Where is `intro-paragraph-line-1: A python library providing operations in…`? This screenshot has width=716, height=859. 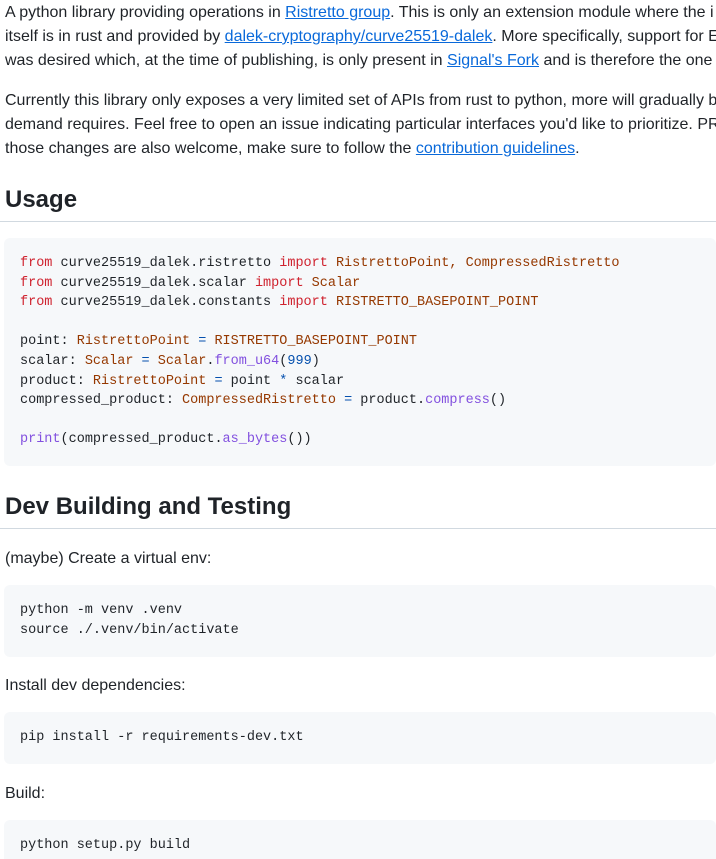 intro-paragraph-line-1: A python library providing operations in… is located at coordinates (359, 12).